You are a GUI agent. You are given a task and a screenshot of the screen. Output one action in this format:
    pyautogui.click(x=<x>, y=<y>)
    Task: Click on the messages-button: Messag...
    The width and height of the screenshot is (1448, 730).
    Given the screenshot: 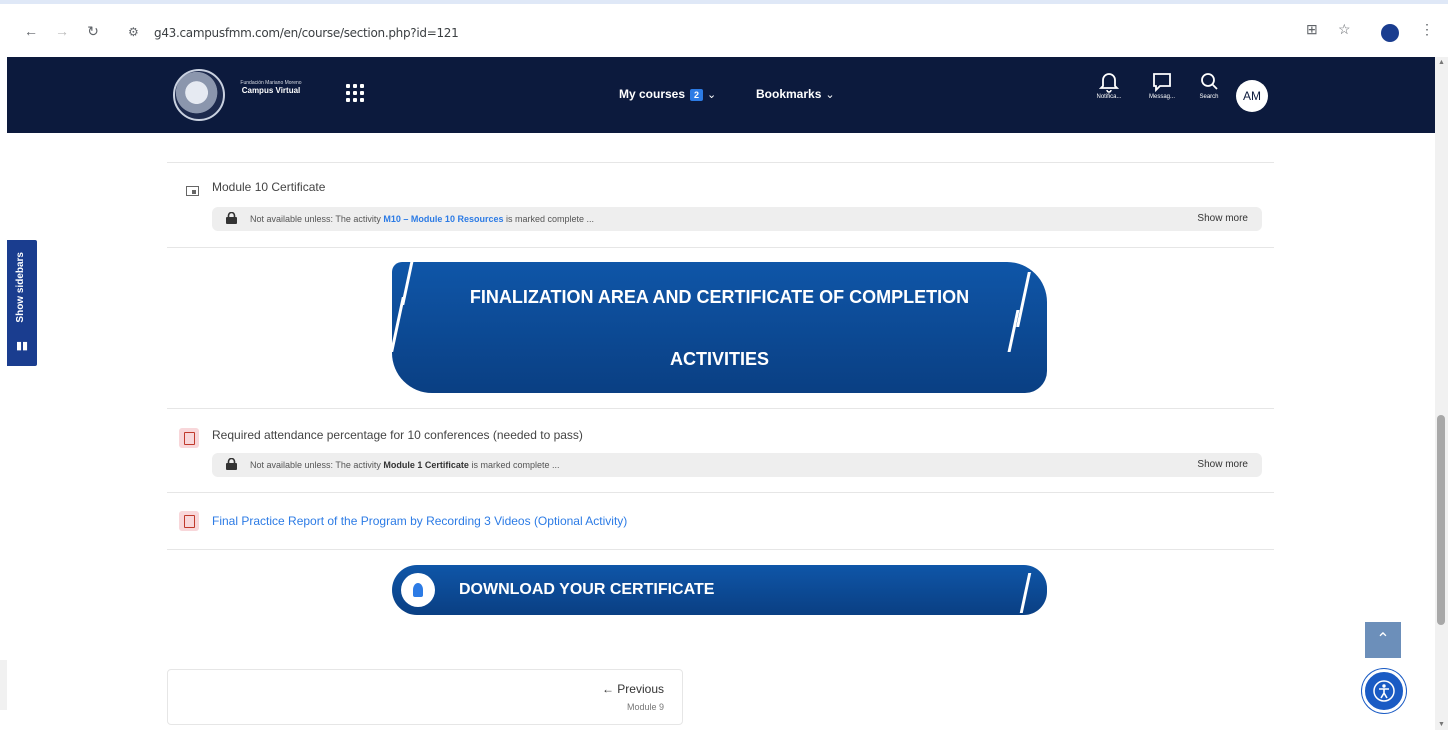 What is the action you would take?
    pyautogui.click(x=1162, y=85)
    